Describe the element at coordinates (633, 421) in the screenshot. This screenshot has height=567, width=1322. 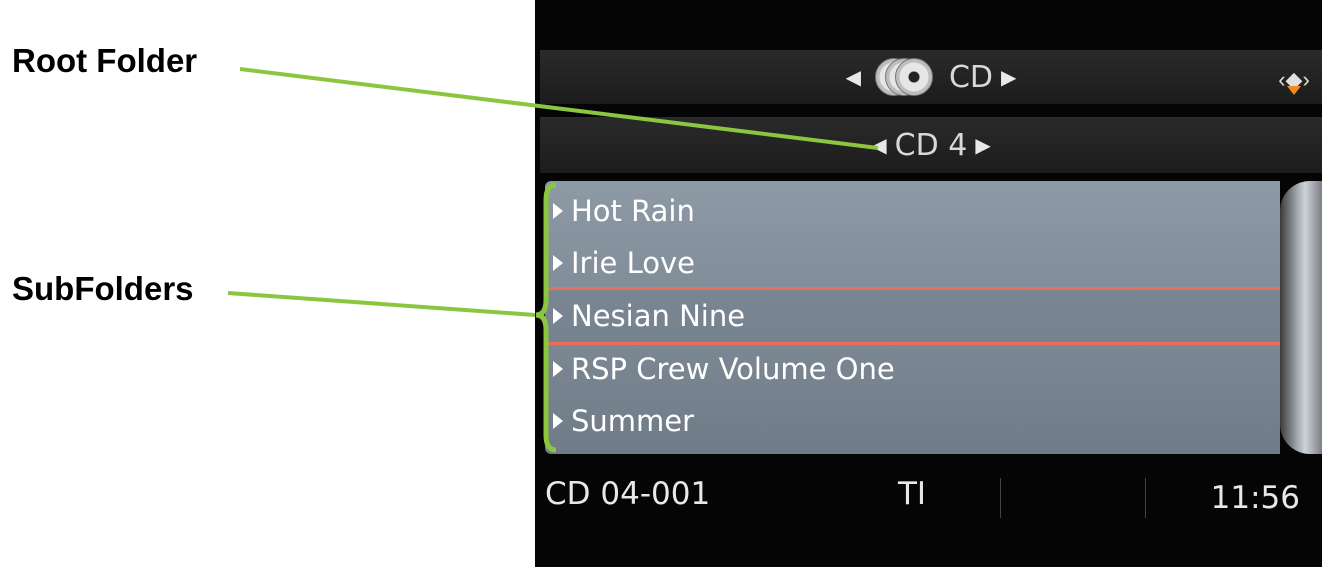
I see `list-item-label: Summer` at that location.